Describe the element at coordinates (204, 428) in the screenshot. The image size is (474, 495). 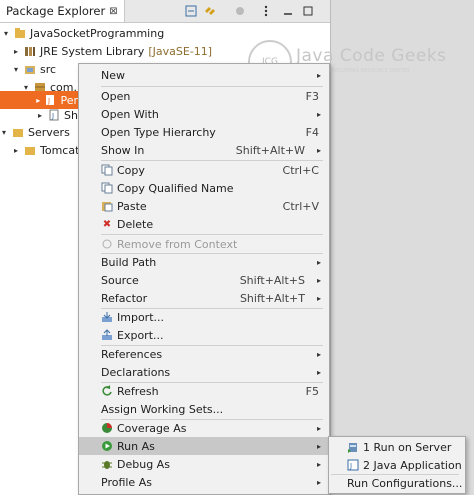
I see `menu-item-coverage-as: Coverage As ▸` at that location.